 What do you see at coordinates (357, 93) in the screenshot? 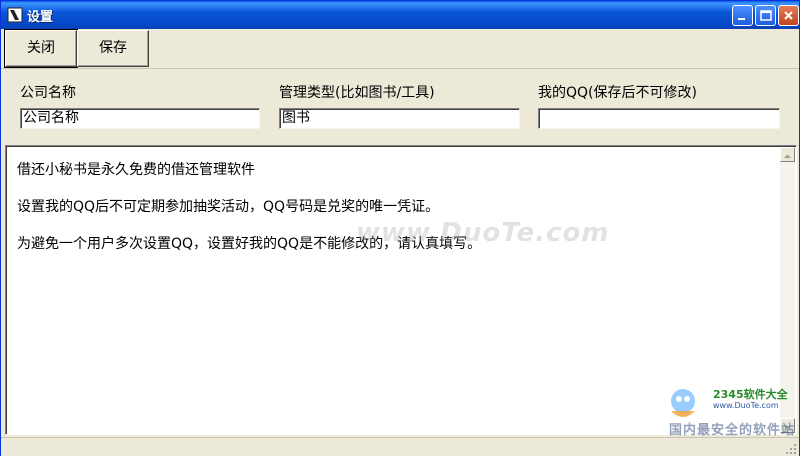
I see `manage-type-label: 管理类型(比如图书/工具)` at bounding box center [357, 93].